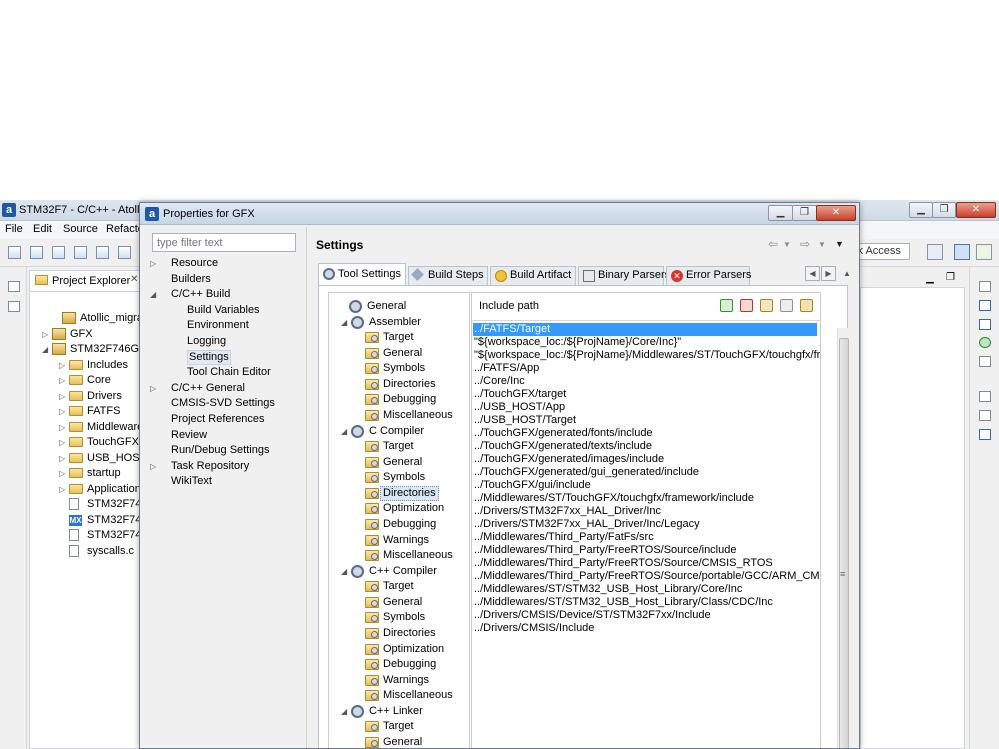  Describe the element at coordinates (413, 508) in the screenshot. I see `tool-tree-item: Optimization` at that location.